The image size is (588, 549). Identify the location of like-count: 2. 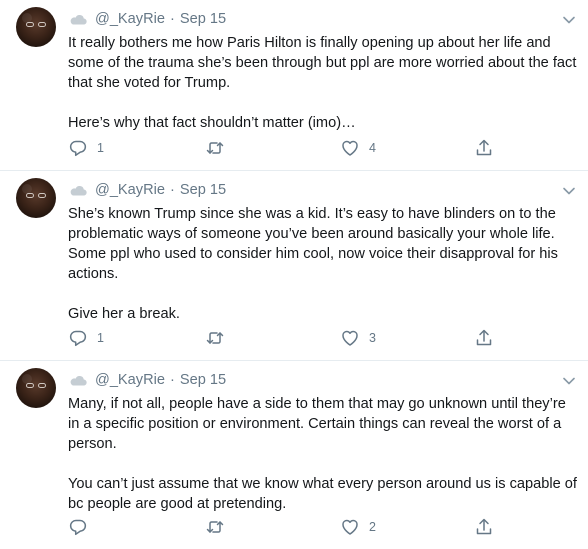
(372, 527).